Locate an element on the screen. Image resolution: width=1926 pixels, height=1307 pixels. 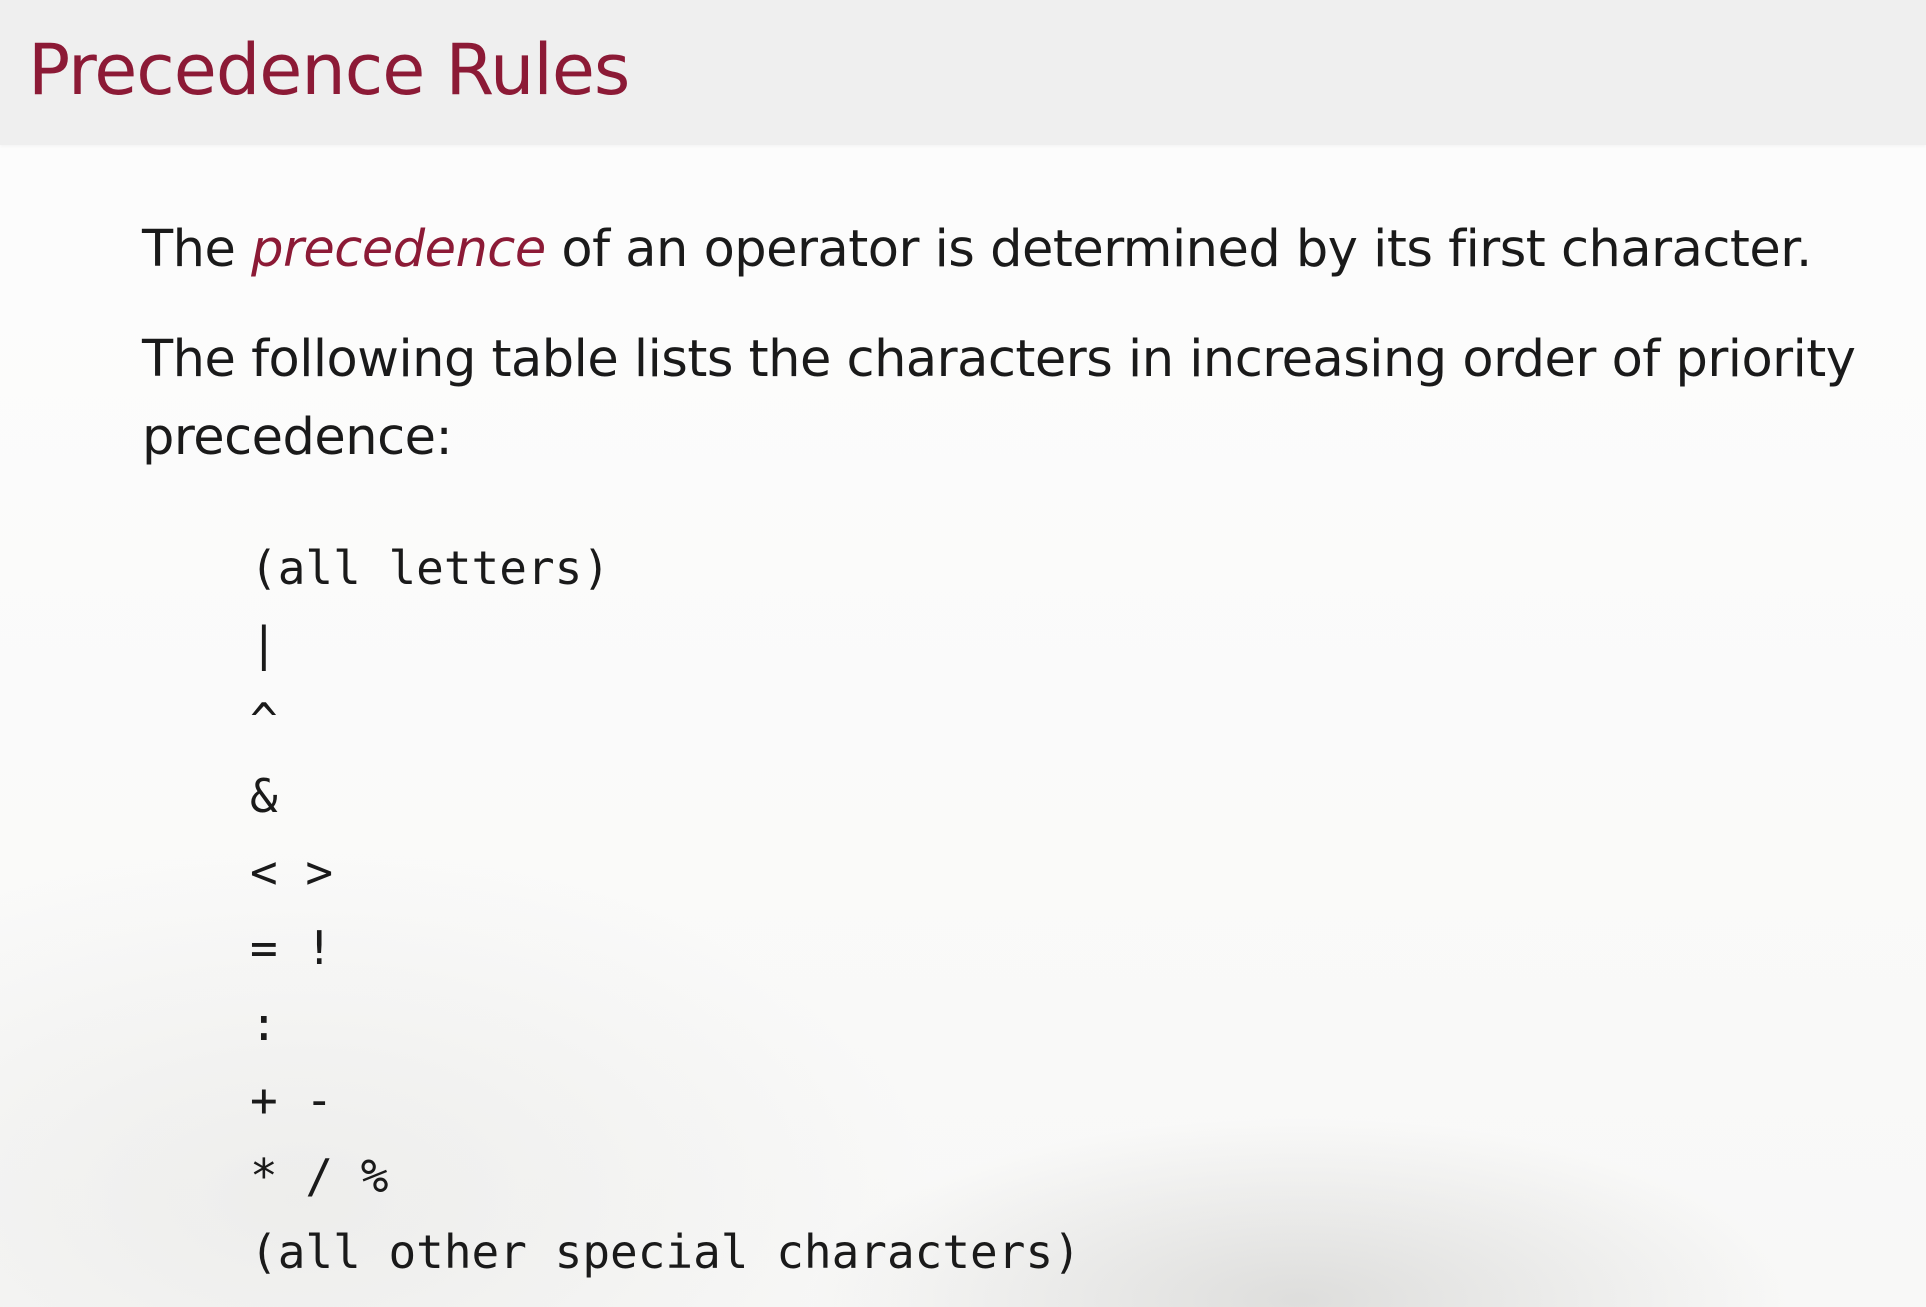
precedence-row-letters: (all letters) is located at coordinates (430, 568).